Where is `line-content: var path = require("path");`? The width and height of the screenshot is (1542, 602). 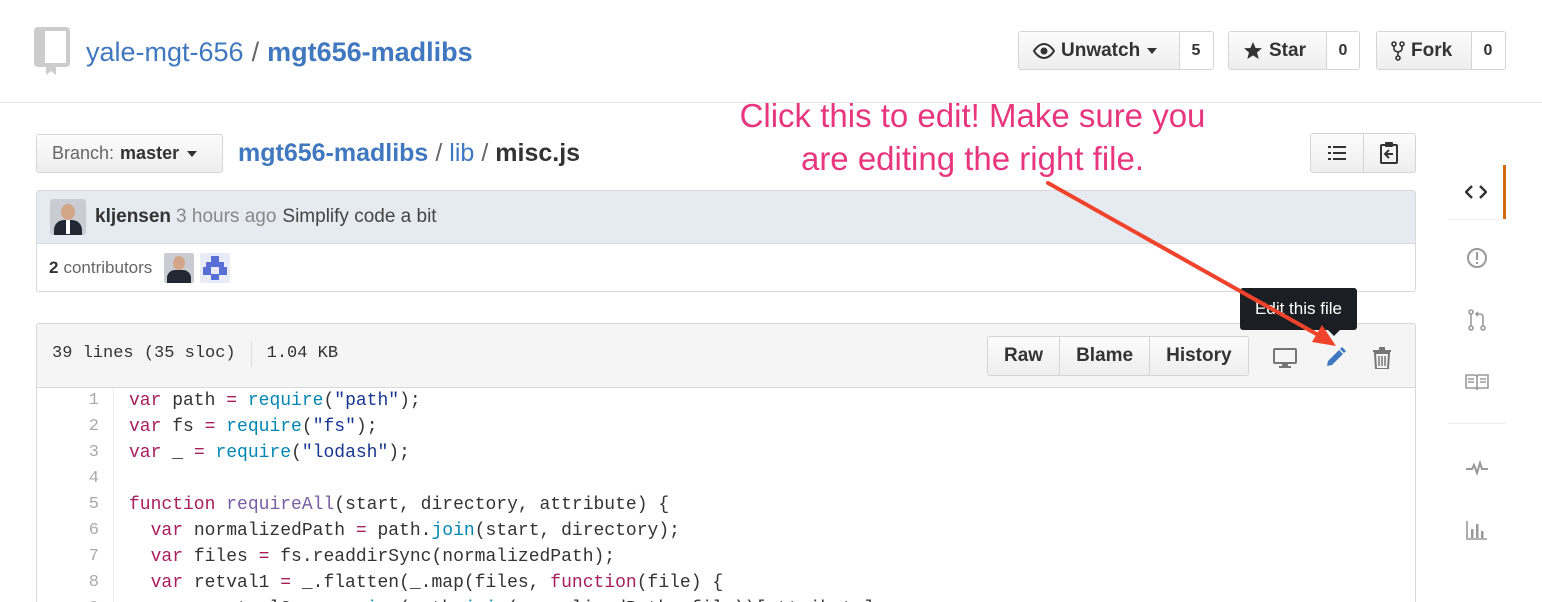 line-content: var path = require("path"); is located at coordinates (275, 401).